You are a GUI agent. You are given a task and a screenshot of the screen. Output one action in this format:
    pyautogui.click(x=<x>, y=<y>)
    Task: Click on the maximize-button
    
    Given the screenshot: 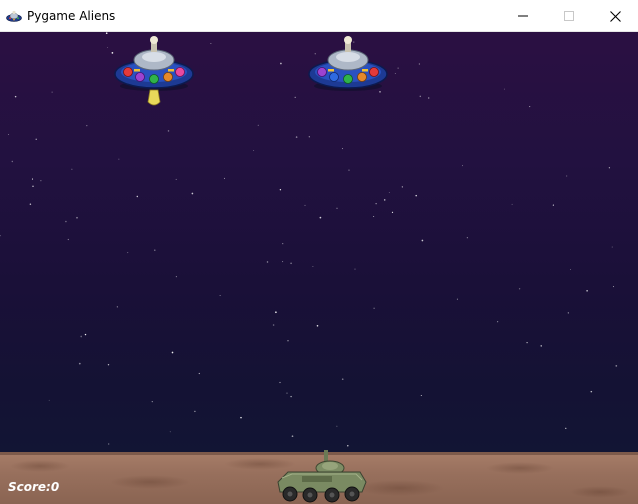 What is the action you would take?
    pyautogui.click(x=569, y=16)
    